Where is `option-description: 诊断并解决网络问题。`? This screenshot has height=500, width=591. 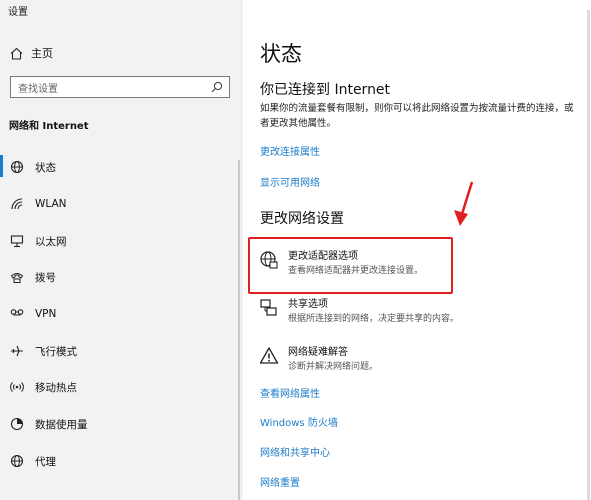
option-description: 诊断并解决网络问题。 is located at coordinates (333, 367).